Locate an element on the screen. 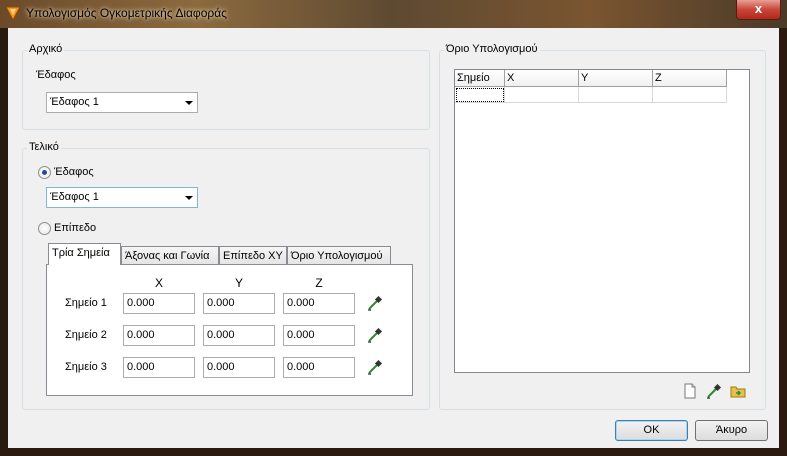 This screenshot has width=787, height=456. final-group-label: Τελικό is located at coordinates (44, 147).